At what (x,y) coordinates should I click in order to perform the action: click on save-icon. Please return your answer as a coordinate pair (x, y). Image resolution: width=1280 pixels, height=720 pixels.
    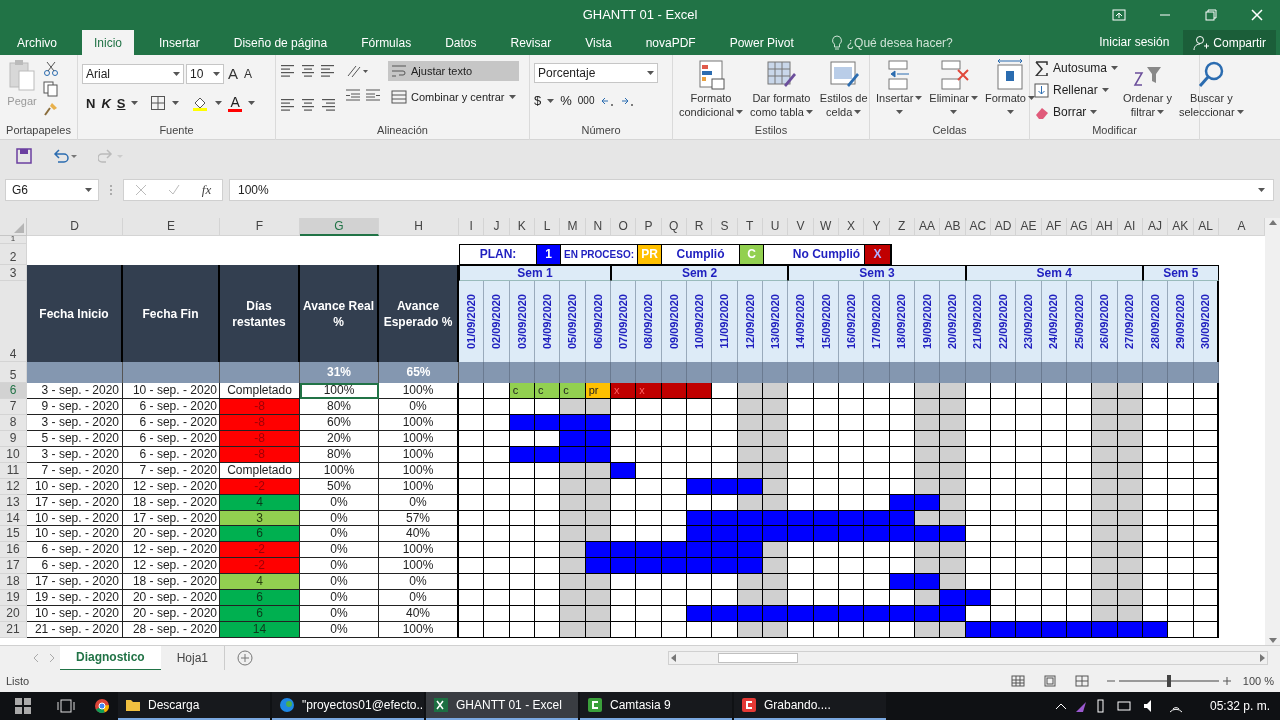
    Looking at the image, I should click on (24, 156).